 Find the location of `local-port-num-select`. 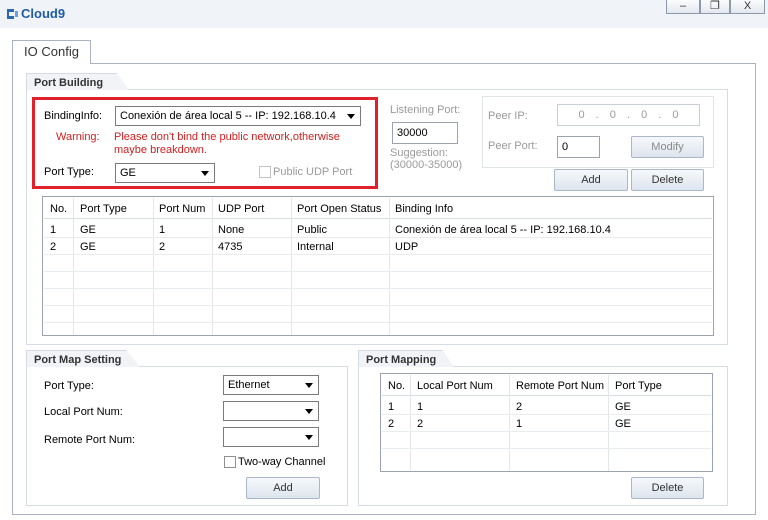

local-port-num-select is located at coordinates (271, 411).